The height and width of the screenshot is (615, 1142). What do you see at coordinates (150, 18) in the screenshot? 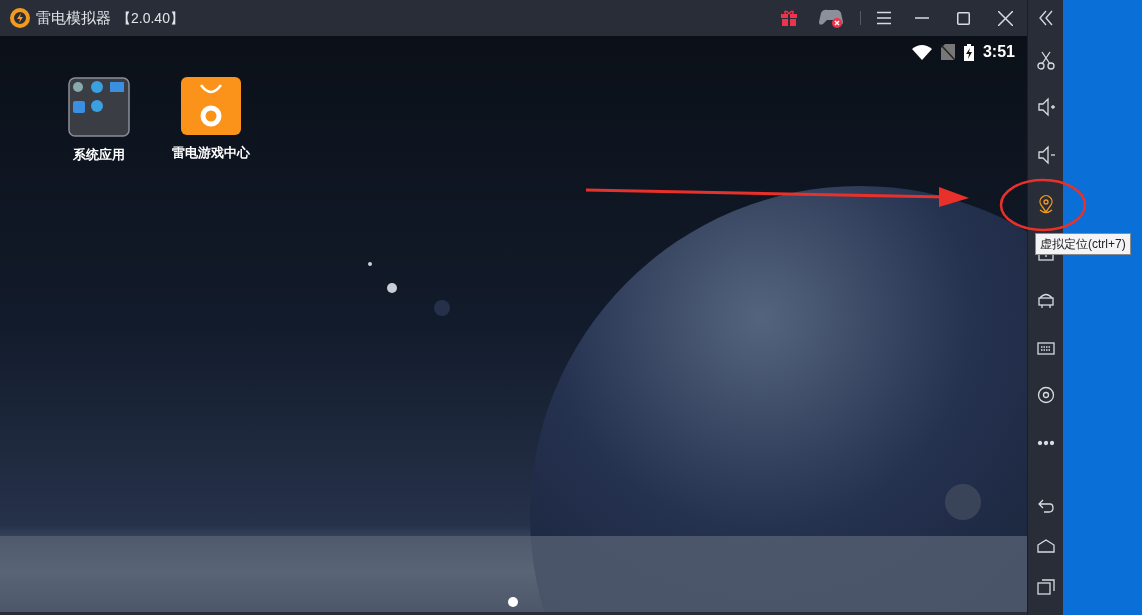
I see `version-label: 【2.0.40】` at bounding box center [150, 18].